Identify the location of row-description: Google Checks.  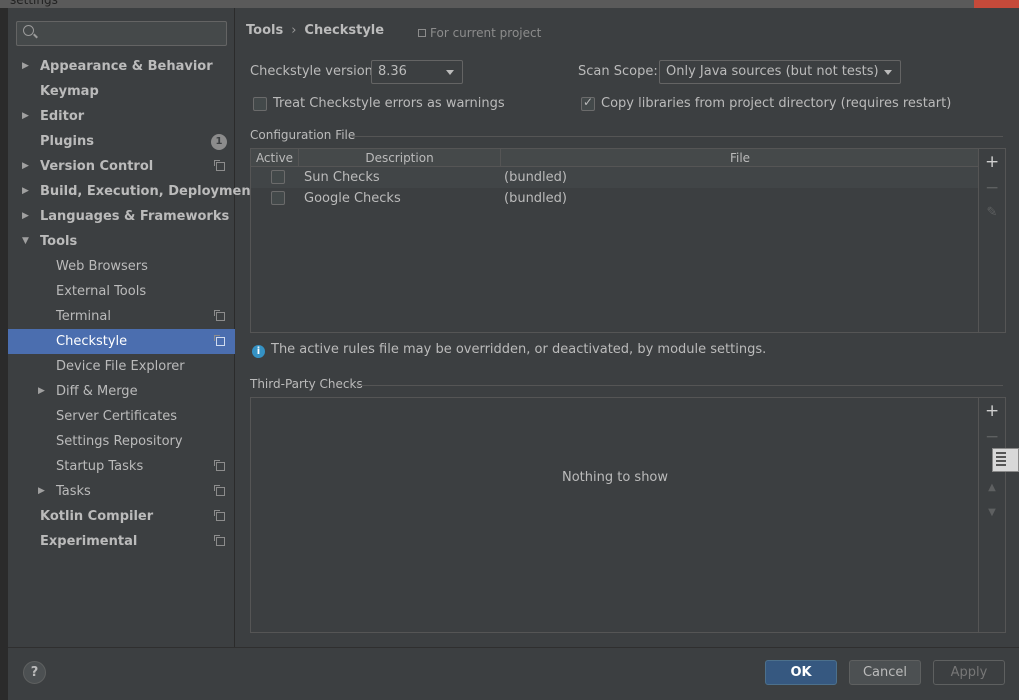
(352, 198).